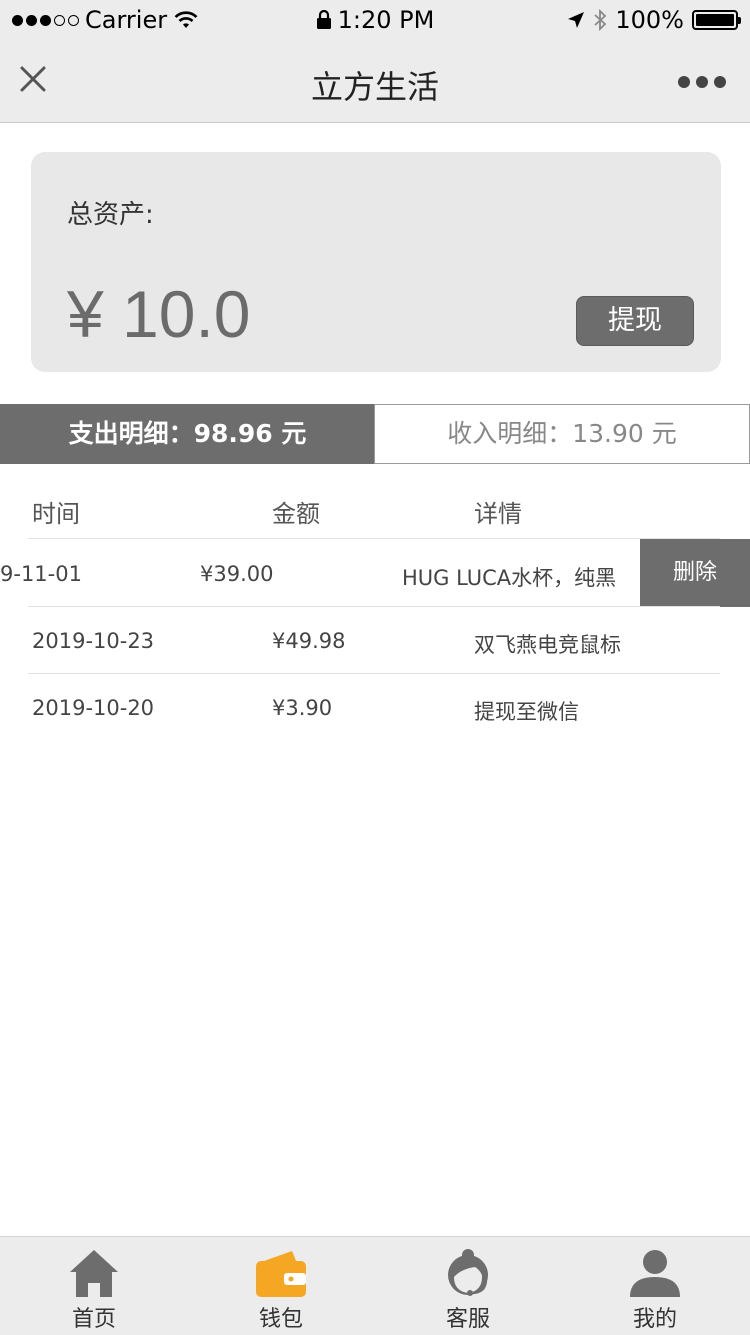 This screenshot has height=1335, width=750. I want to click on column-header-detail: 详情, so click(498, 514).